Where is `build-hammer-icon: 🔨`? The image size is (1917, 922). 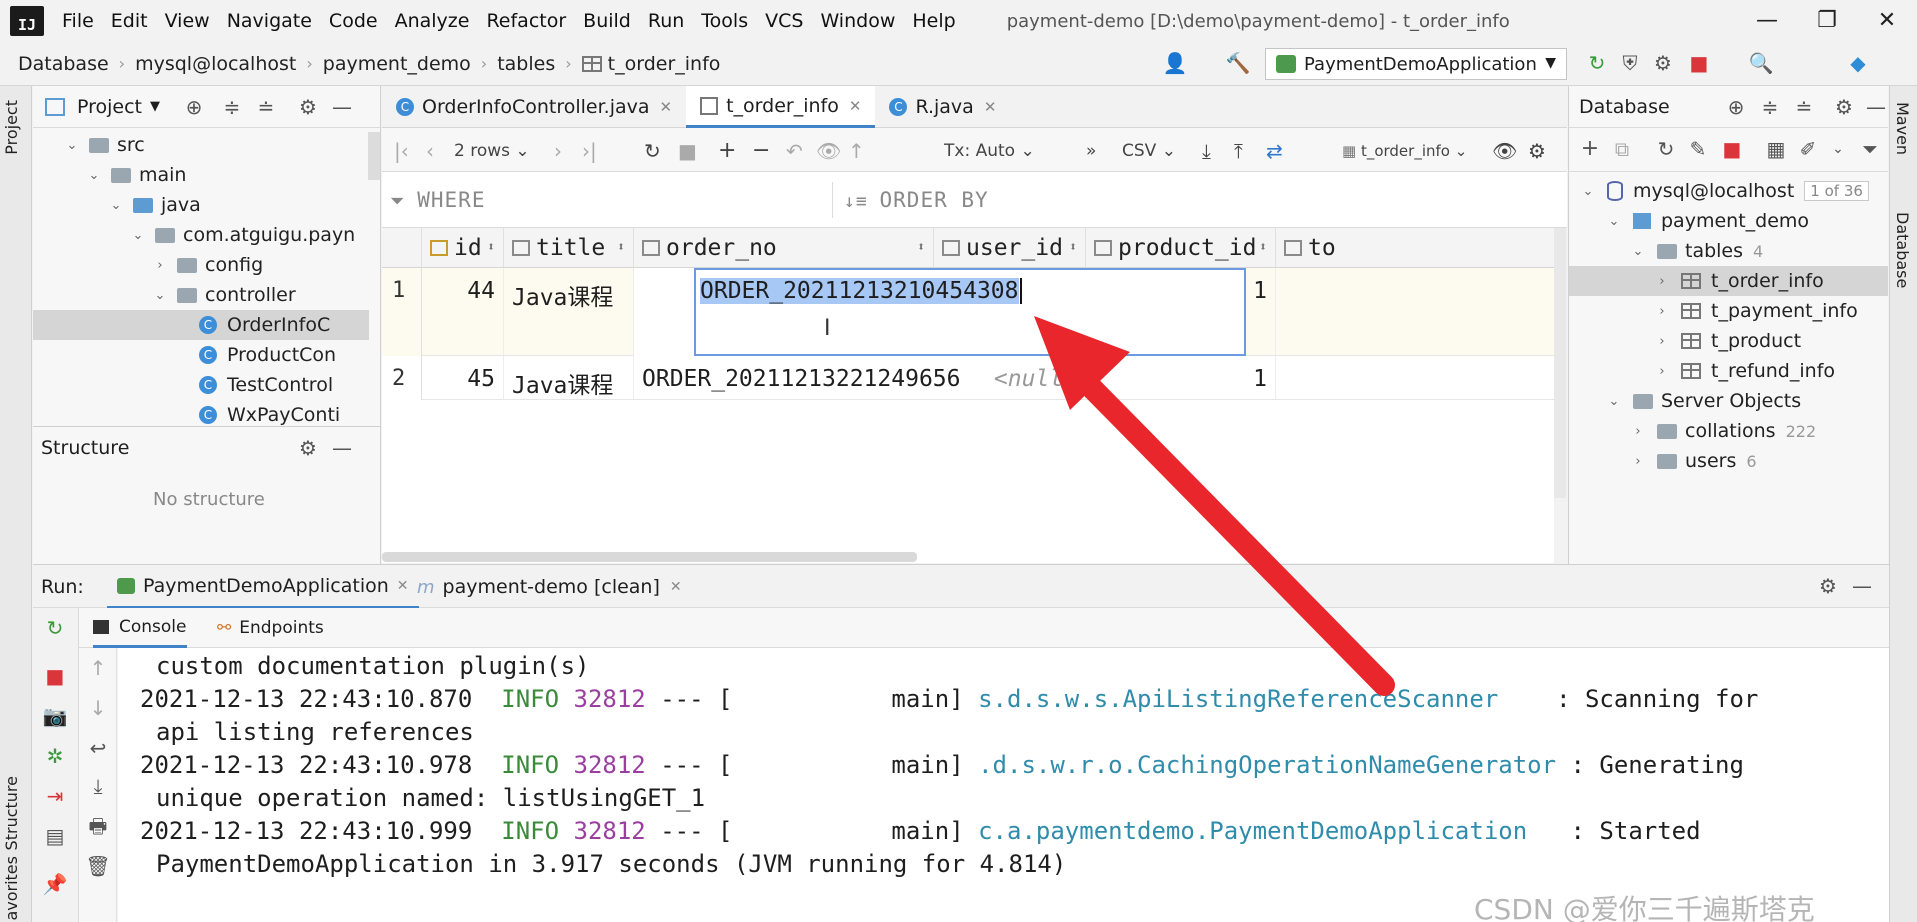
build-hammer-icon: 🔨 is located at coordinates (1238, 63).